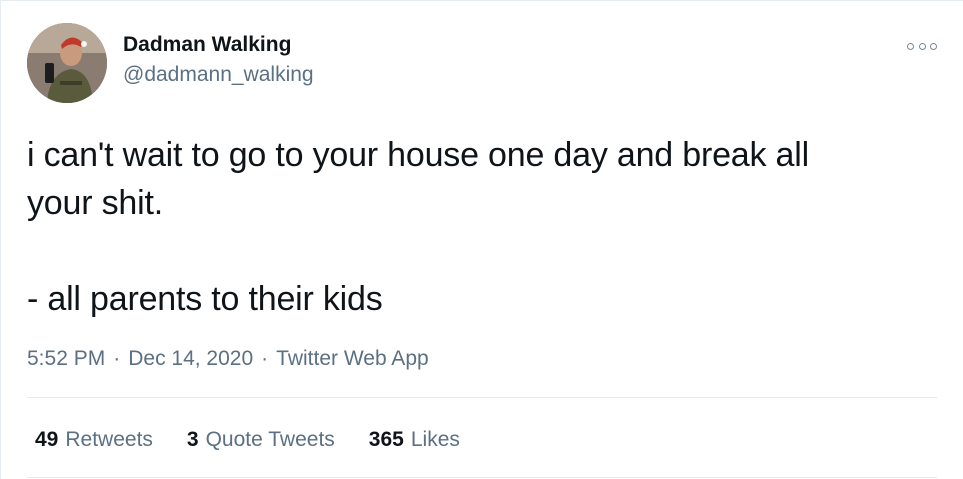  I want to click on avatar, so click(67, 63).